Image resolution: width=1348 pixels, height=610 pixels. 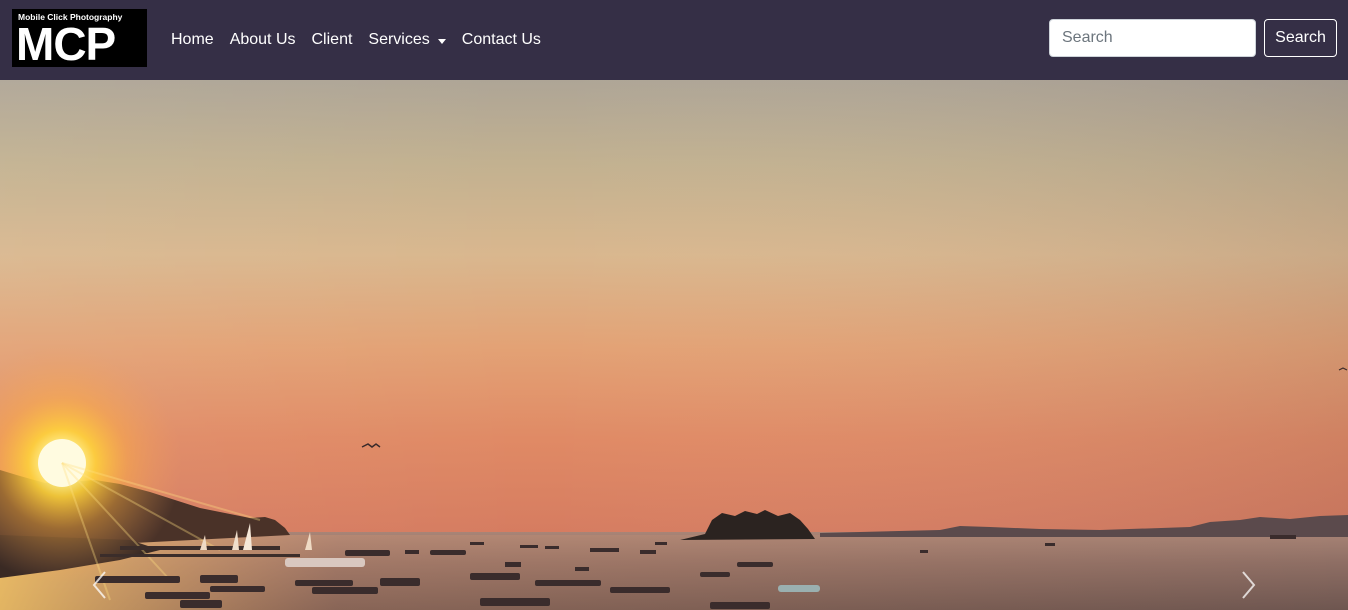 I want to click on nav-contact-us: Contact Us, so click(x=501, y=40).